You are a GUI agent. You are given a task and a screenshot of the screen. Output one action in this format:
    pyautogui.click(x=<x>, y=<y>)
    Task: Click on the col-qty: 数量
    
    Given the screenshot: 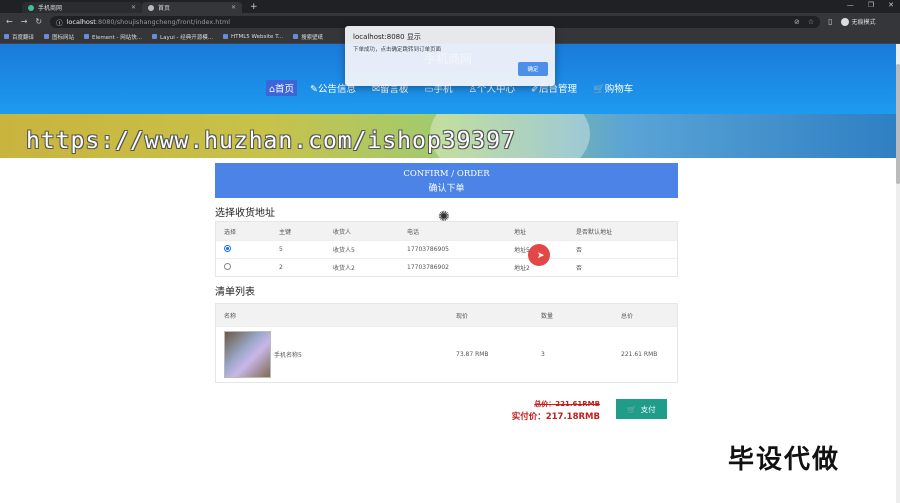 What is the action you would take?
    pyautogui.click(x=547, y=316)
    